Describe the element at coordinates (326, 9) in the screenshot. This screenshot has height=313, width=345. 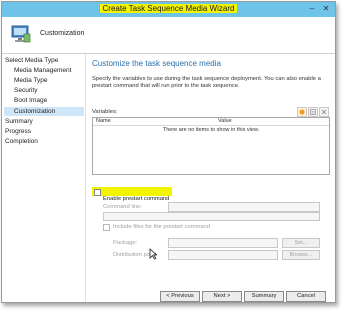
I see `close-button: ✕` at that location.